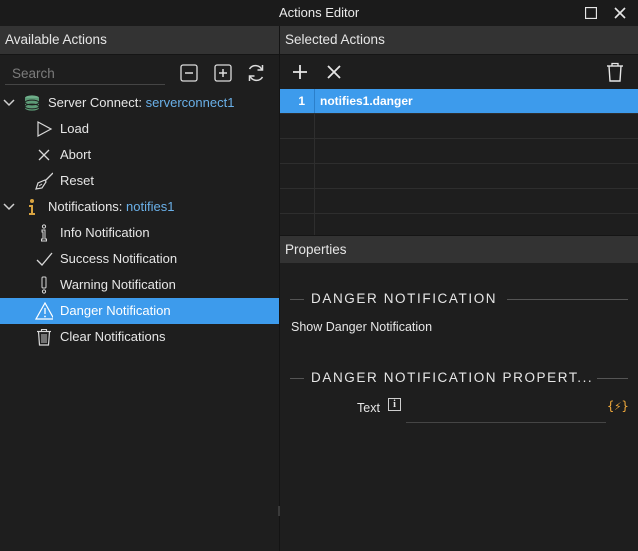 This screenshot has width=638, height=551. I want to click on info-outline-icon, so click(44, 233).